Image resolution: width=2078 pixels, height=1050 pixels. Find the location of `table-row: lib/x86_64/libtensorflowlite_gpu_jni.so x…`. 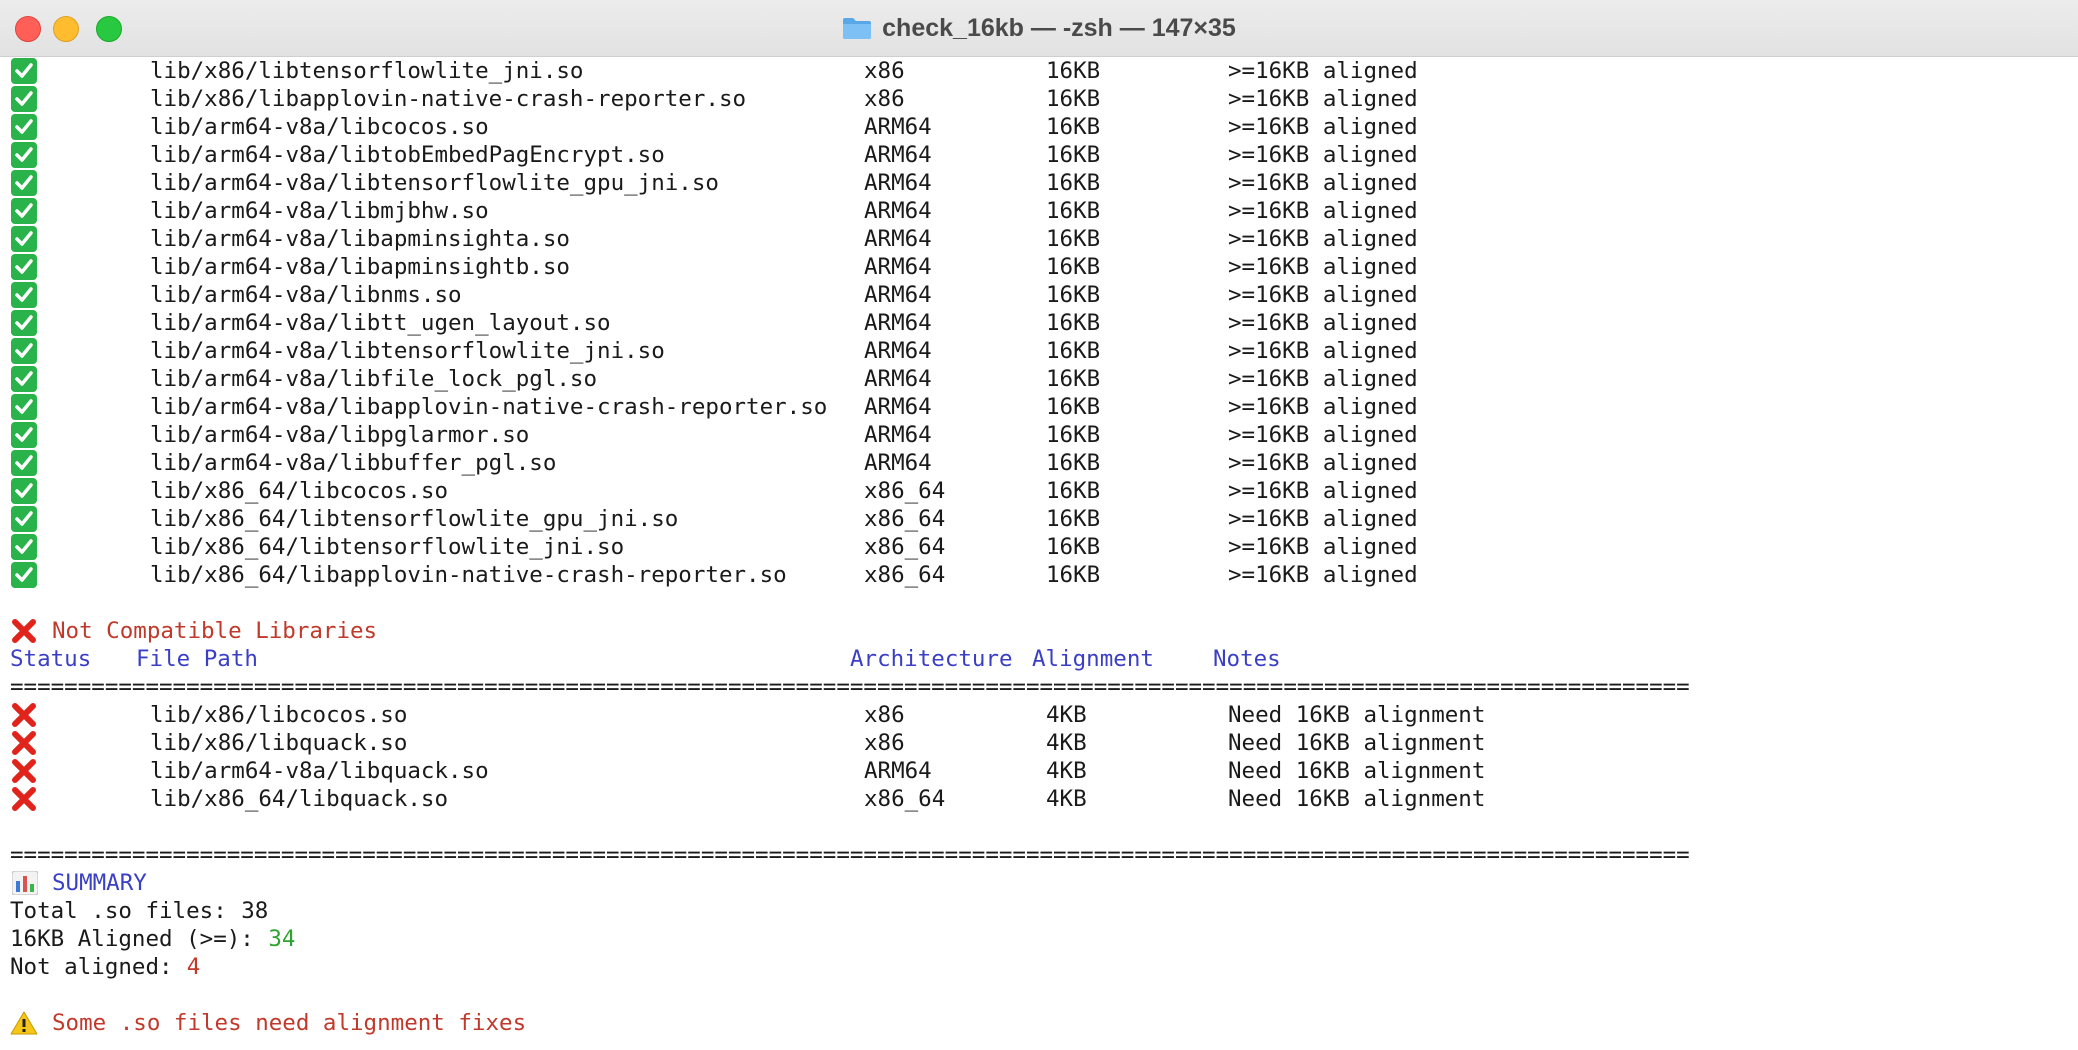

table-row: lib/x86_64/libtensorflowlite_gpu_jni.so x… is located at coordinates (1039, 519).